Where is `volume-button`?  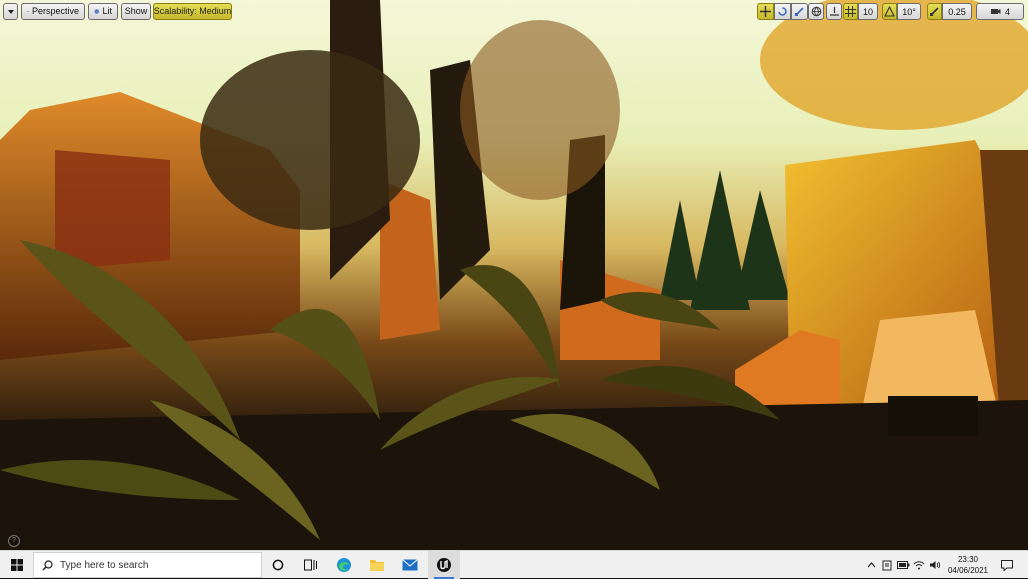
volume-button is located at coordinates (935, 565).